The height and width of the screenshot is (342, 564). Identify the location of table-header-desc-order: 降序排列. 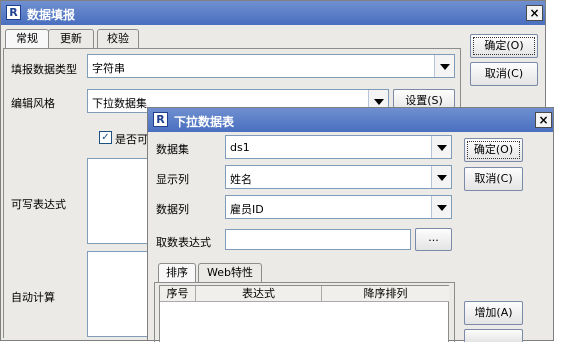
(385, 294).